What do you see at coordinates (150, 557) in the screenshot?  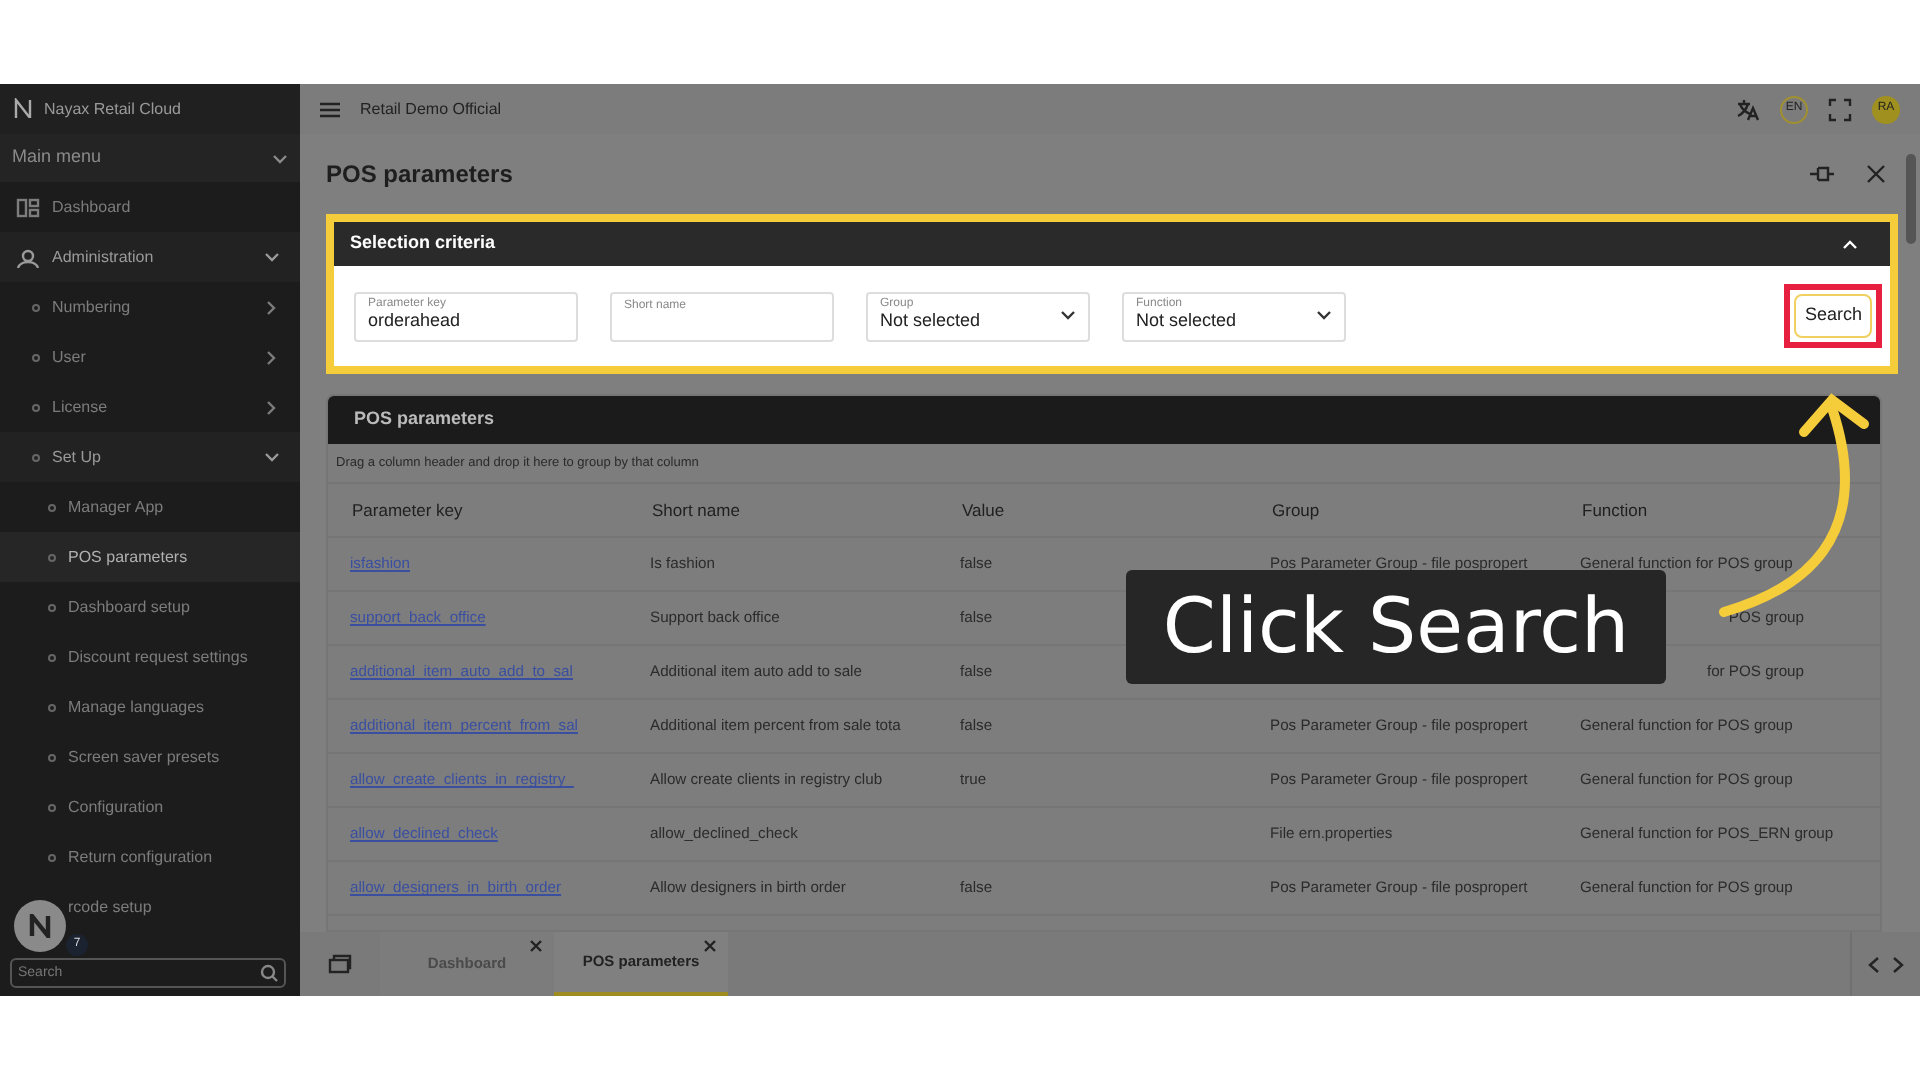 I see `menu-item: POS parameters` at bounding box center [150, 557].